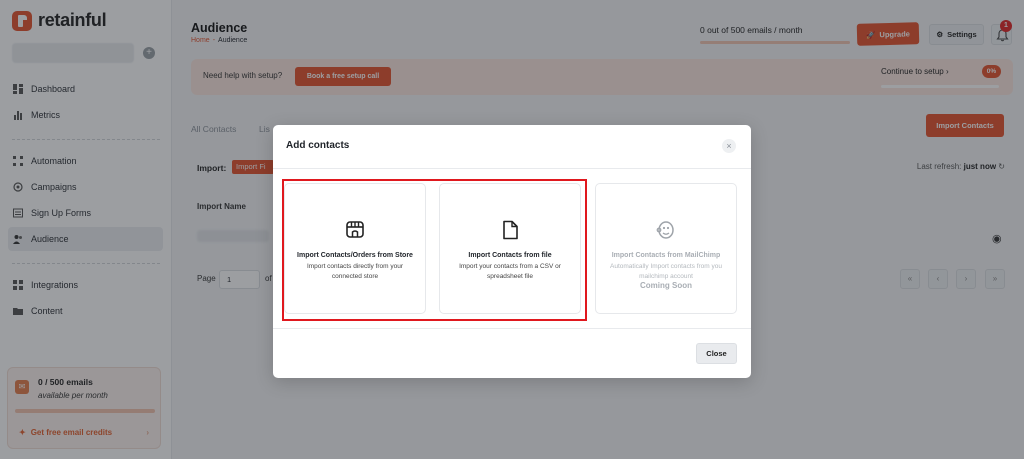 Image resolution: width=1024 pixels, height=459 pixels. I want to click on selection-highlight, so click(434, 250).